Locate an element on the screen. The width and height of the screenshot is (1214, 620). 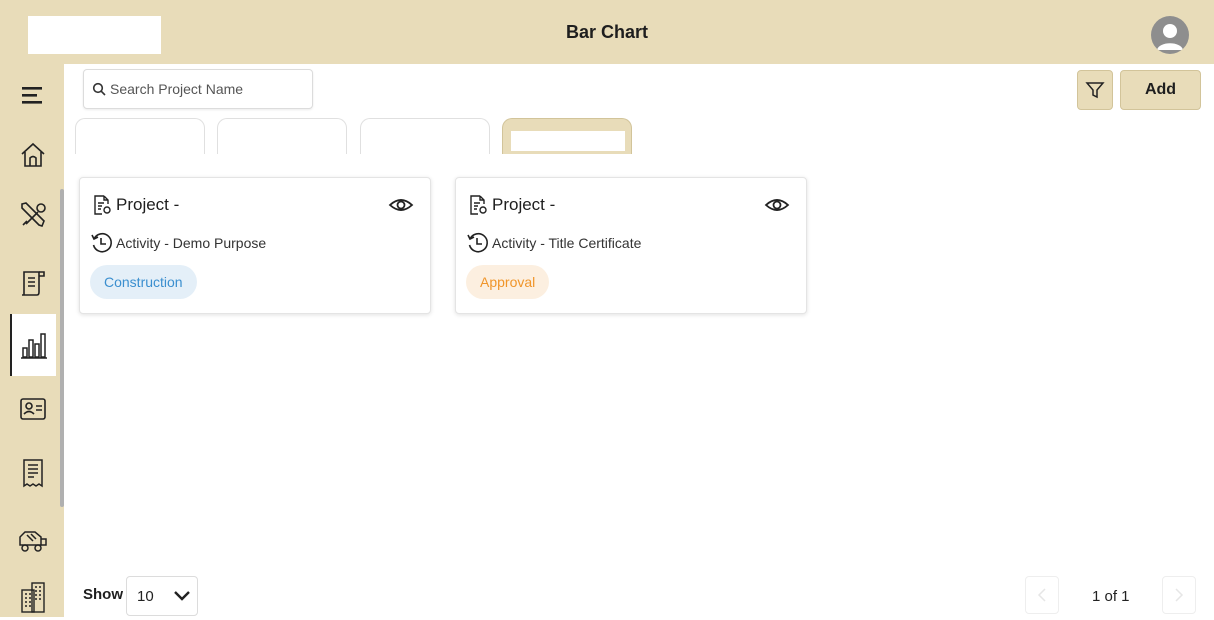
tab-label-redacted is located at coordinates (568, 141).